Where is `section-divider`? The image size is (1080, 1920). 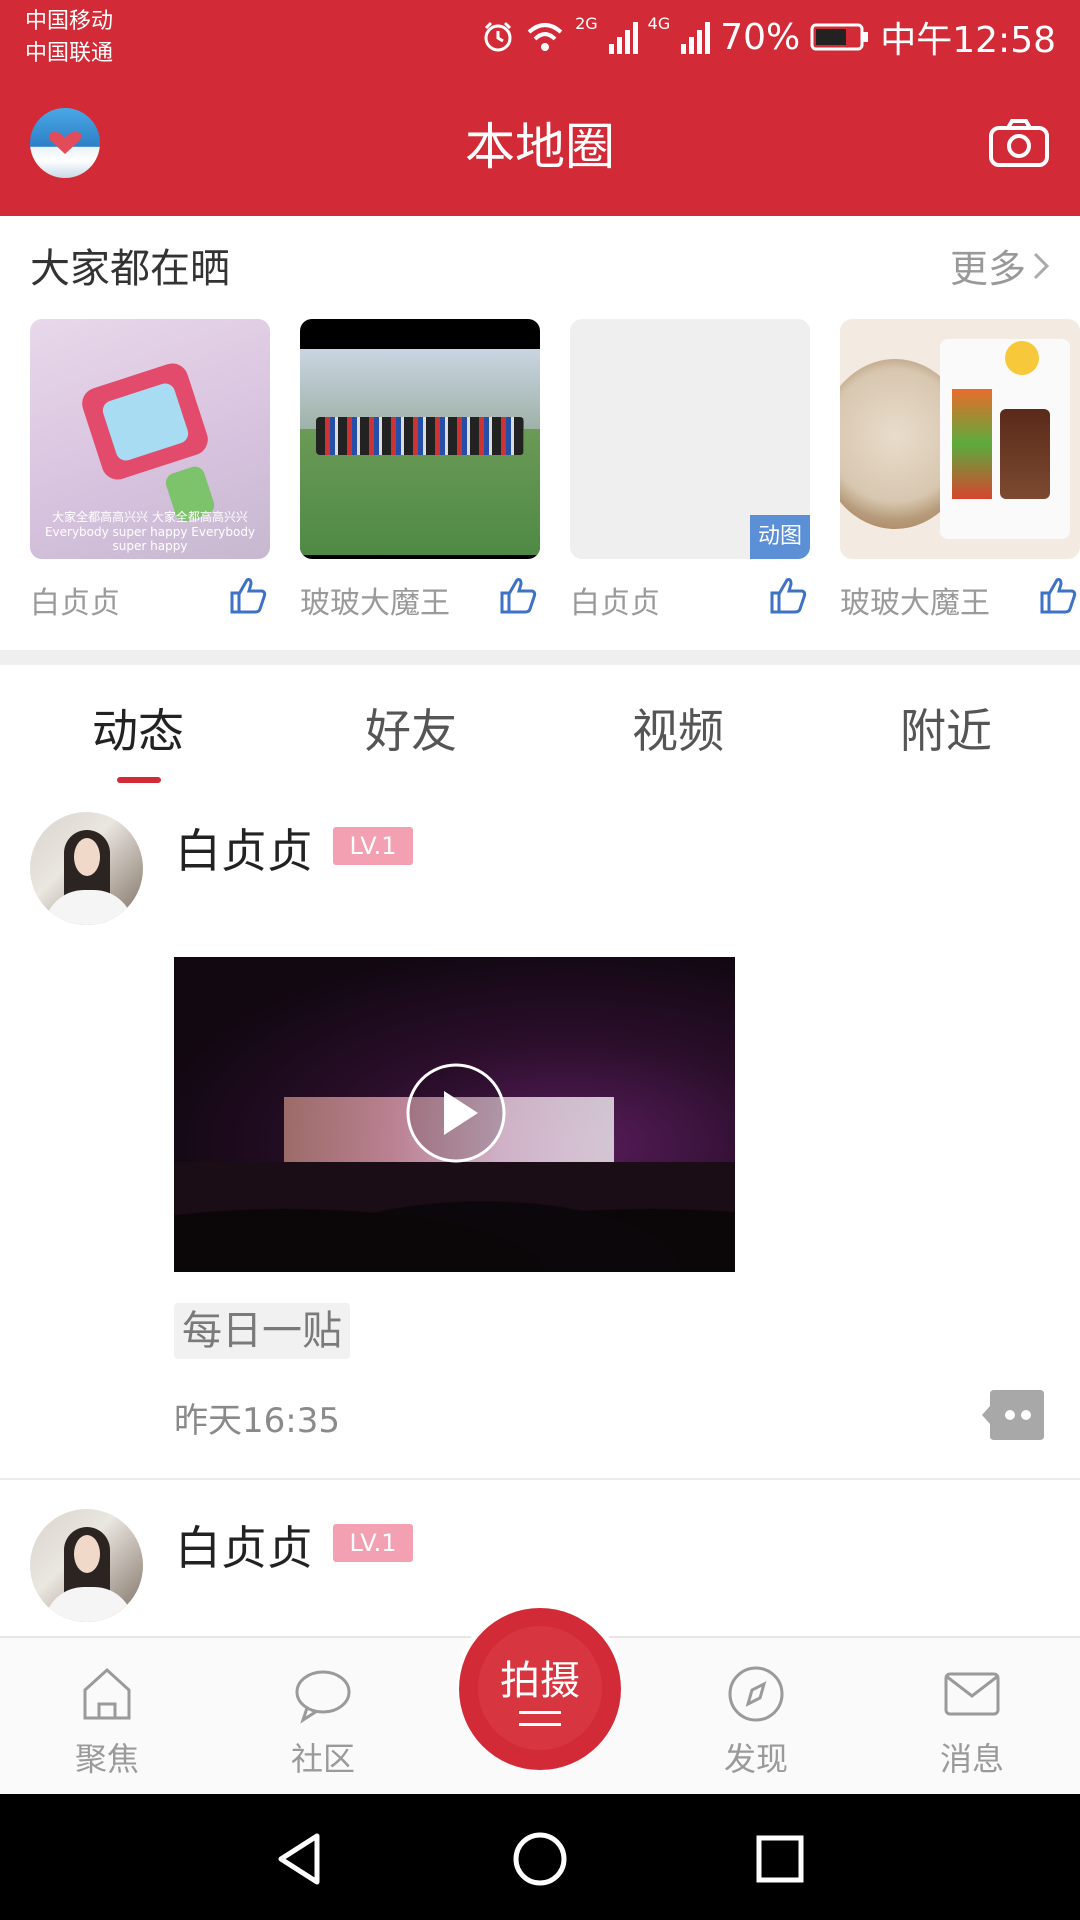
section-divider is located at coordinates (540, 657).